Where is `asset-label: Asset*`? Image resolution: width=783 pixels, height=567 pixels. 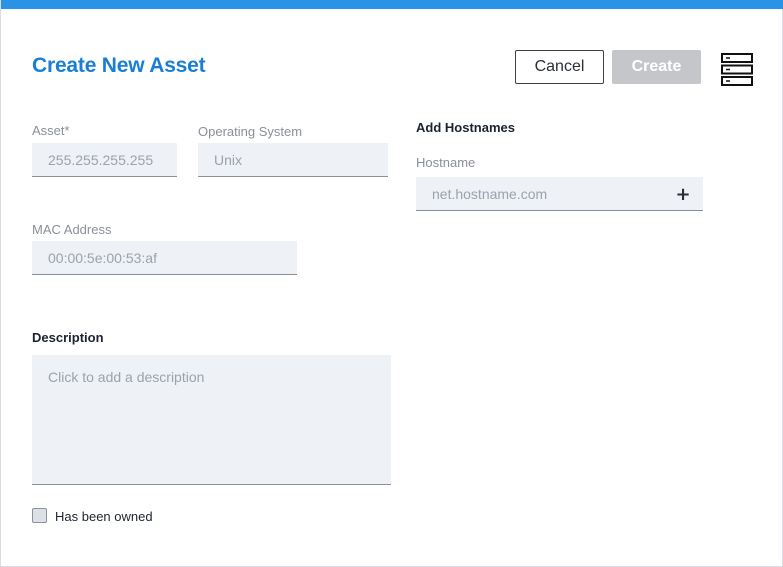
asset-label: Asset* is located at coordinates (51, 130).